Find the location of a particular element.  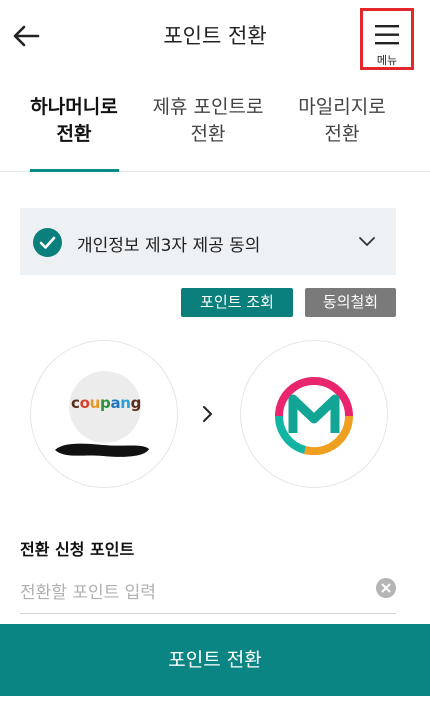

tab-label-line1: 하나머니로 is located at coordinates (74, 107).